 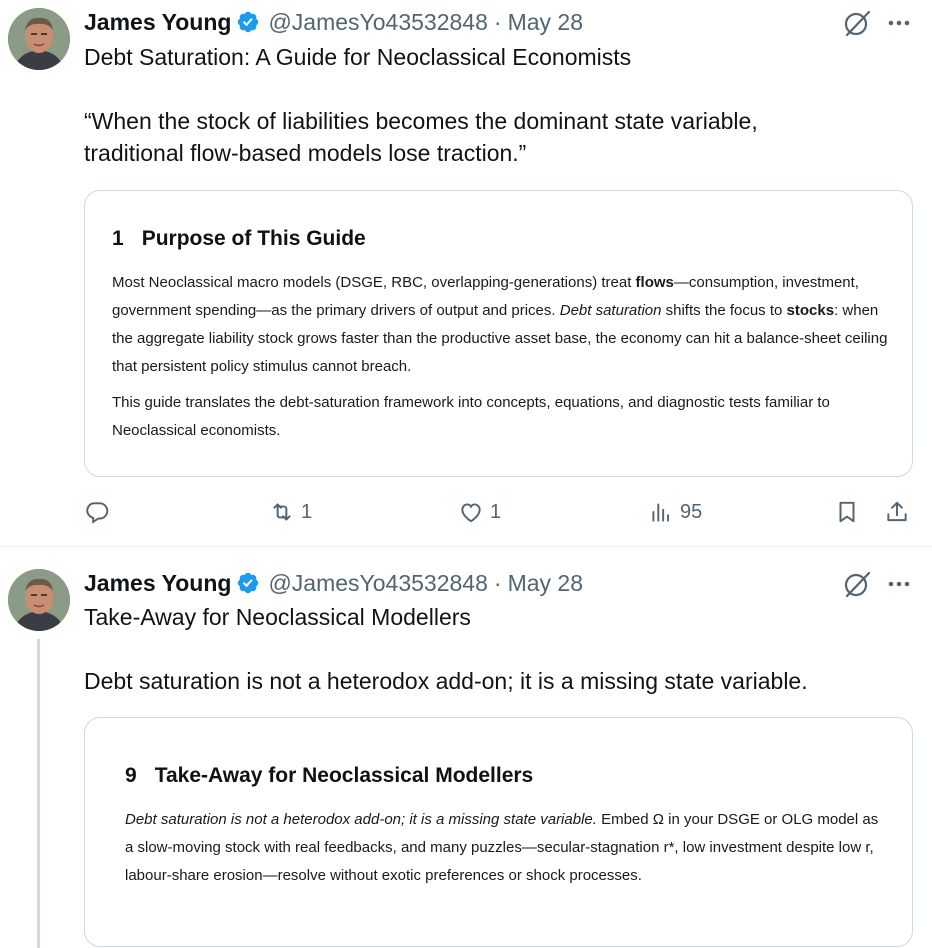 I want to click on bookmark-button, so click(x=847, y=512).